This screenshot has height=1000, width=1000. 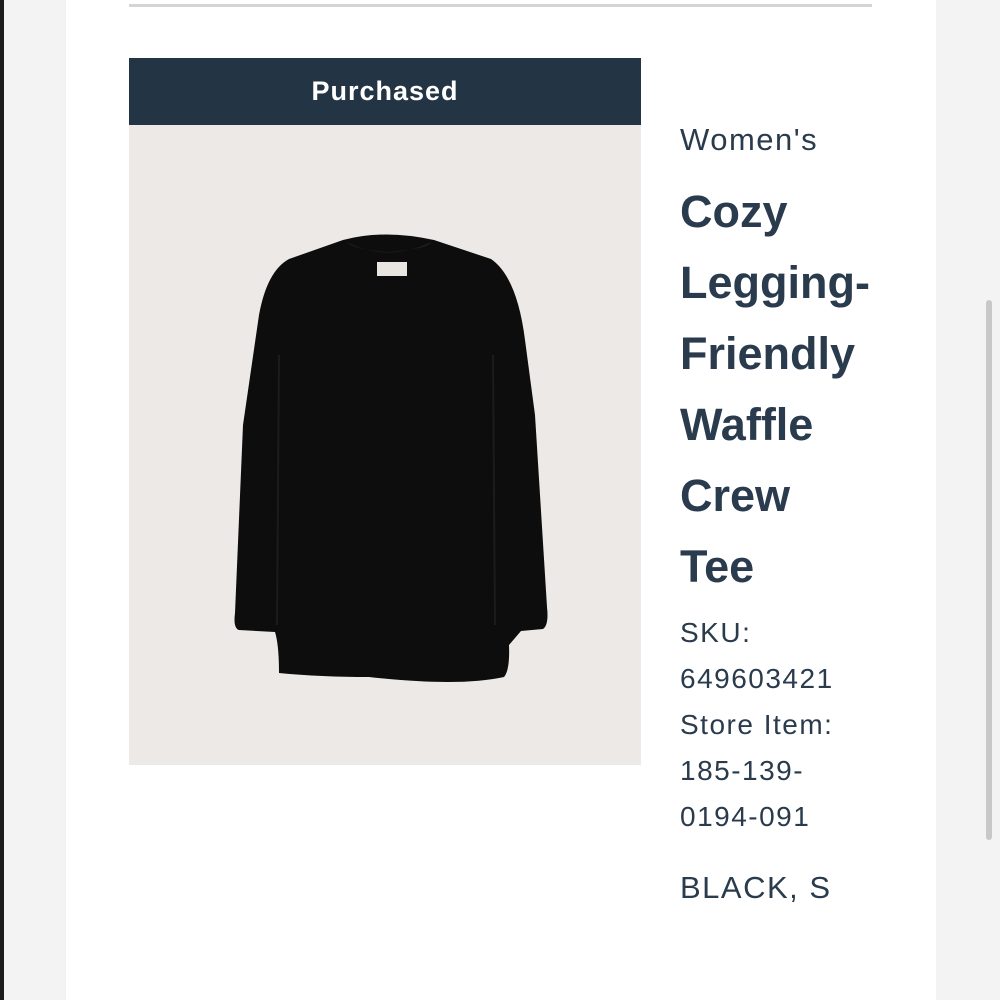 I want to click on window-left-edge, so click(x=2, y=500).